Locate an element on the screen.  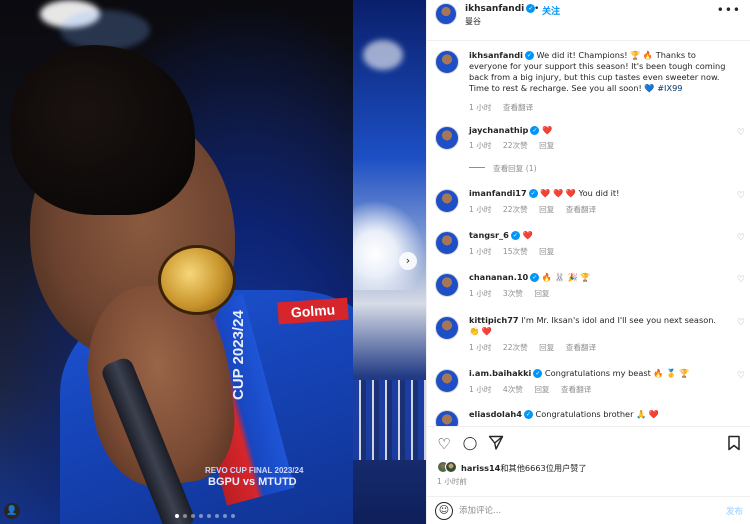
view-replies-link: 查看回复 (1) is located at coordinates (503, 168).